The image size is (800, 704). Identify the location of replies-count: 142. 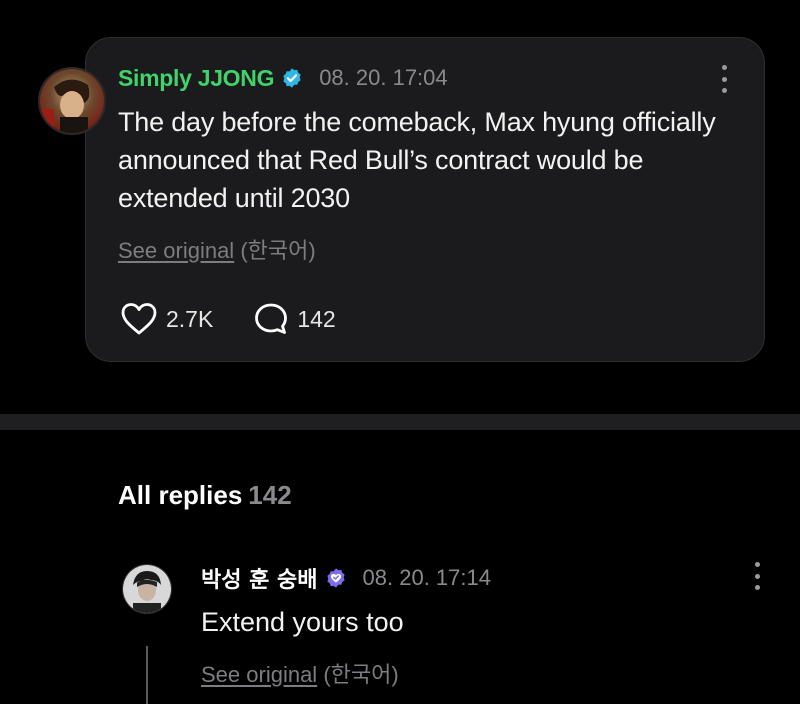
(270, 495).